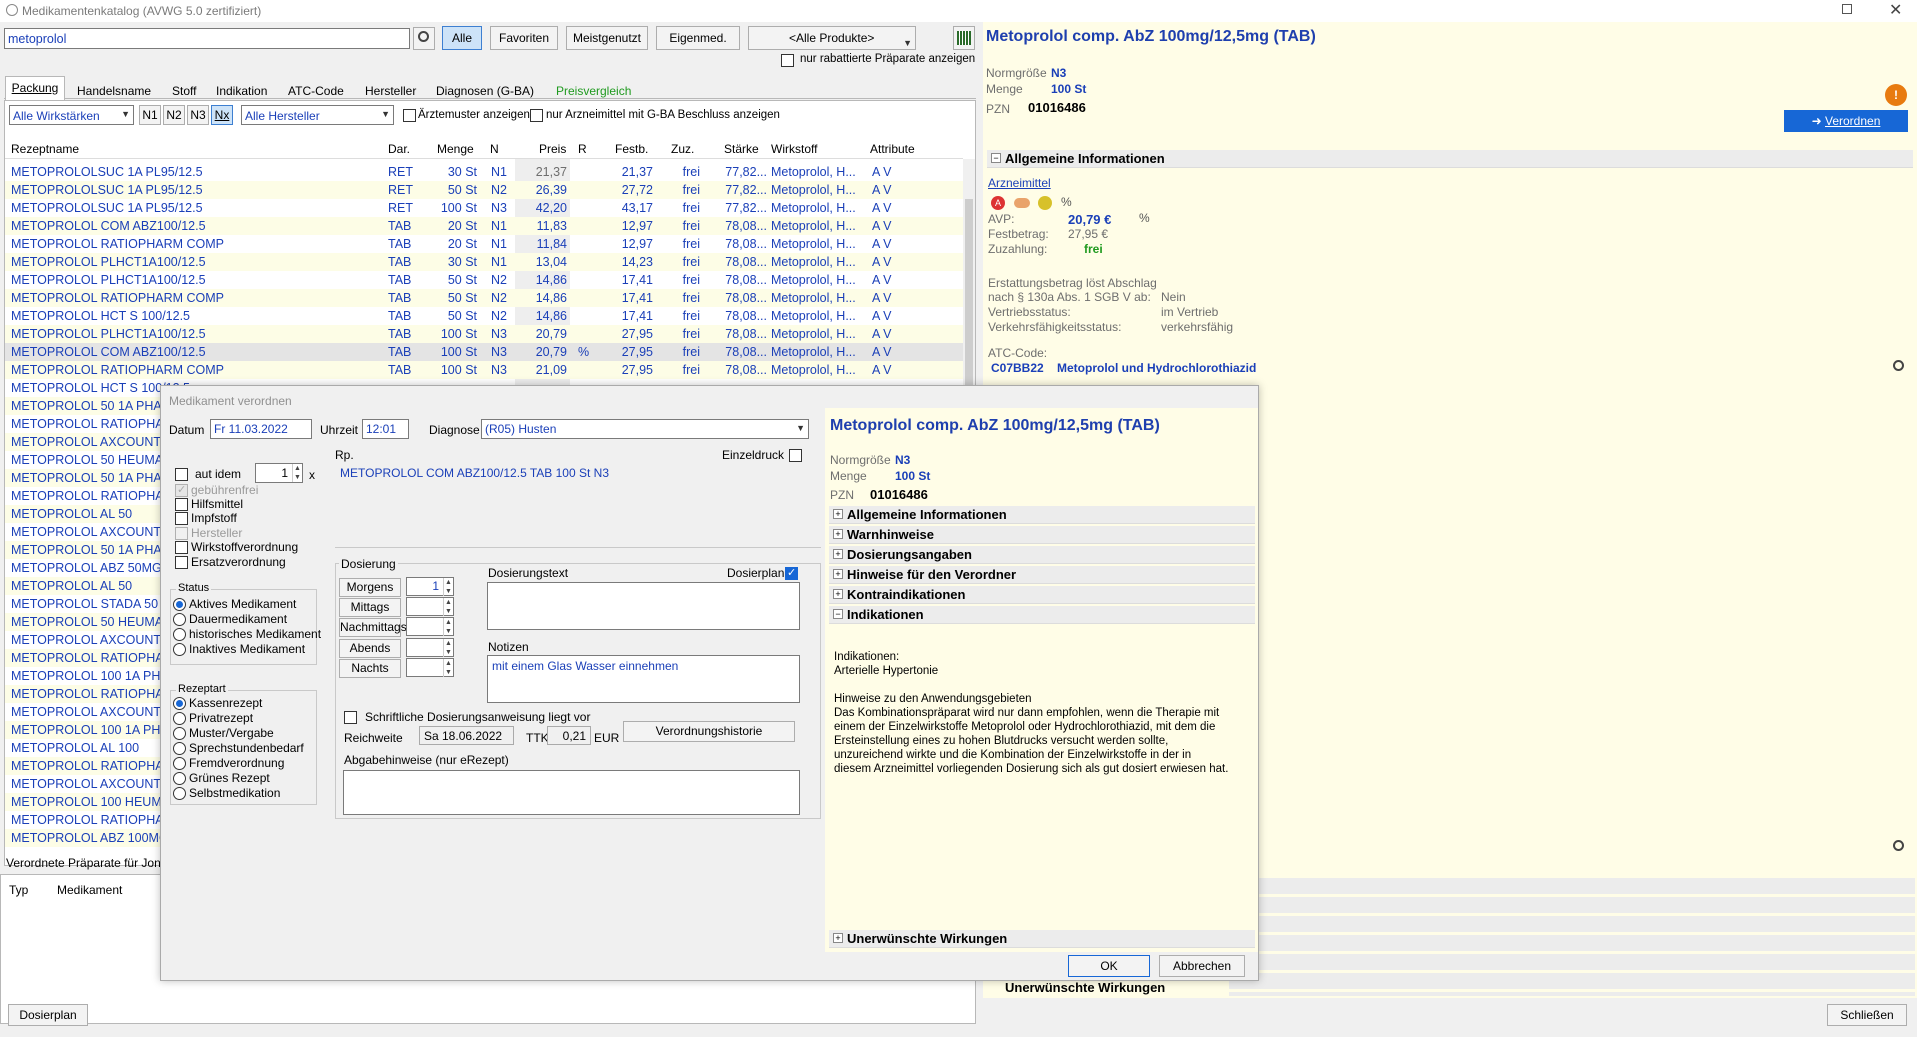  I want to click on product-select: <Alle Produkte> ▼, so click(832, 38).